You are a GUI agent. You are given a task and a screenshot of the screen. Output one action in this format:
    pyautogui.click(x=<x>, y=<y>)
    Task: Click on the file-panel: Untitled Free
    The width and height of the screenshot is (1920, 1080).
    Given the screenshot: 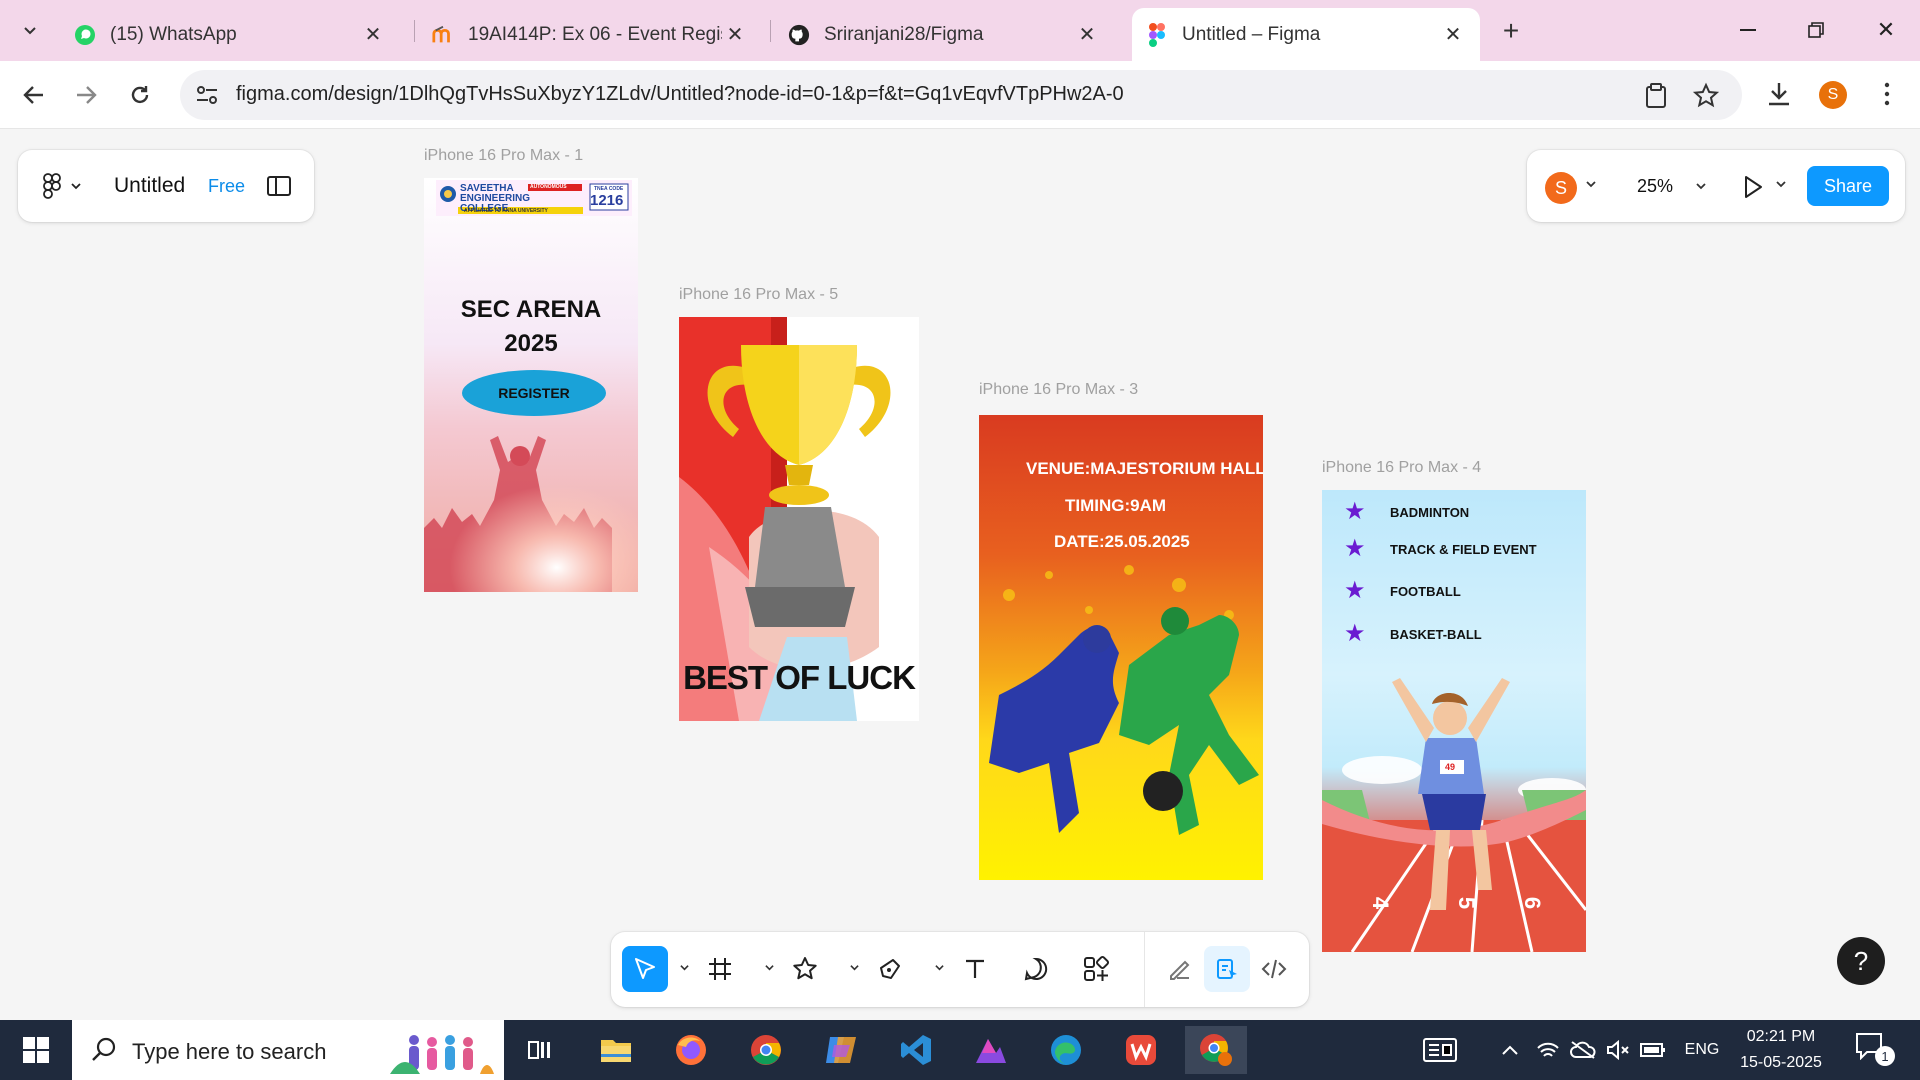 What is the action you would take?
    pyautogui.click(x=166, y=186)
    